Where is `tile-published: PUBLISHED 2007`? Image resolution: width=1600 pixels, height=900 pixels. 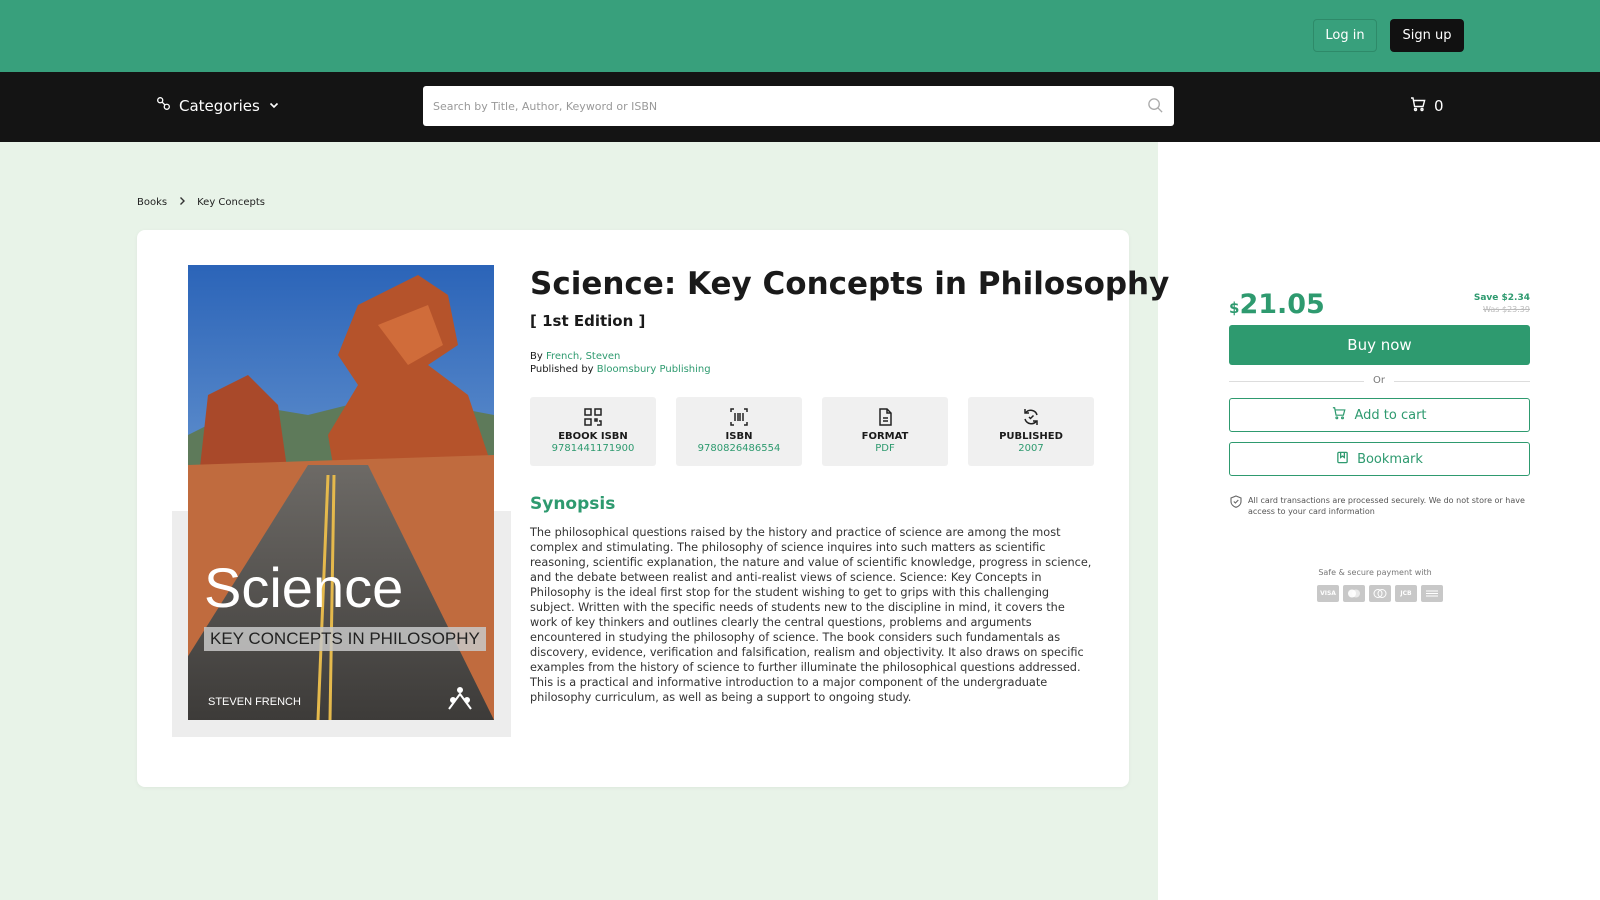
tile-published: PUBLISHED 2007 is located at coordinates (1031, 431).